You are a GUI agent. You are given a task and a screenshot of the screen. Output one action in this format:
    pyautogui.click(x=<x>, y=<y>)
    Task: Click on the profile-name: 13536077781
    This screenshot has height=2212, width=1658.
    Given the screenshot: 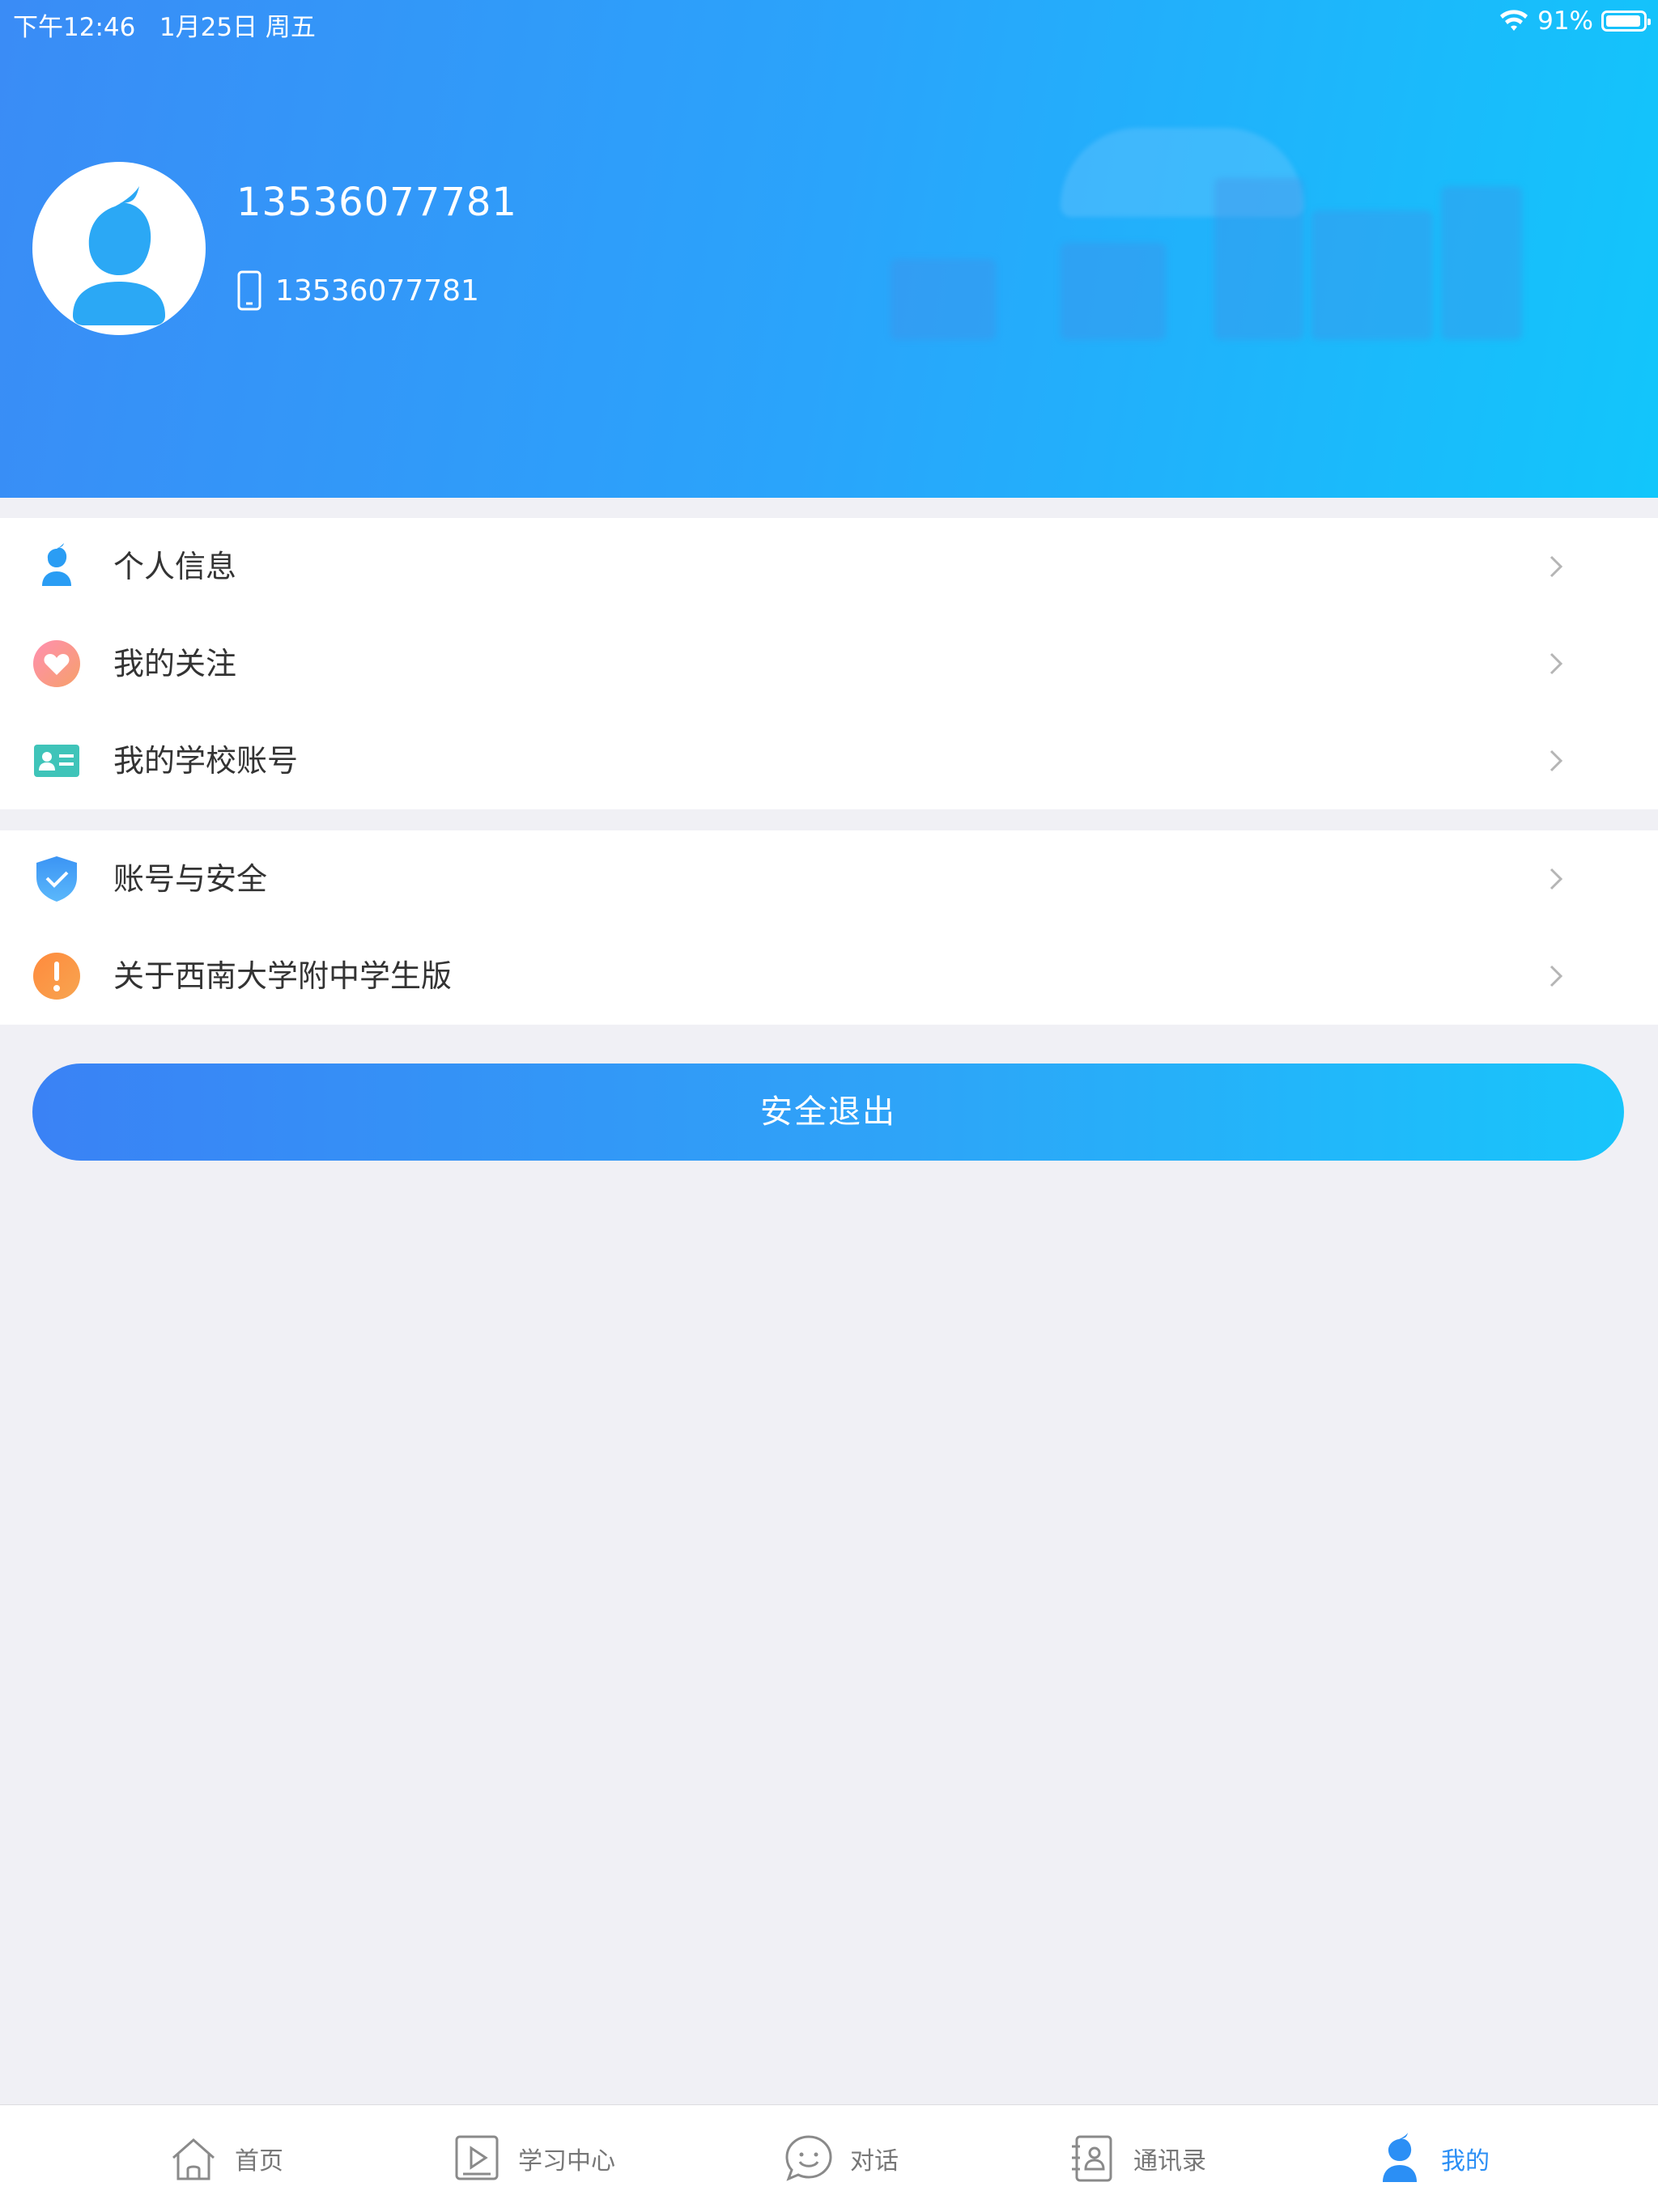 What is the action you would take?
    pyautogui.click(x=376, y=202)
    